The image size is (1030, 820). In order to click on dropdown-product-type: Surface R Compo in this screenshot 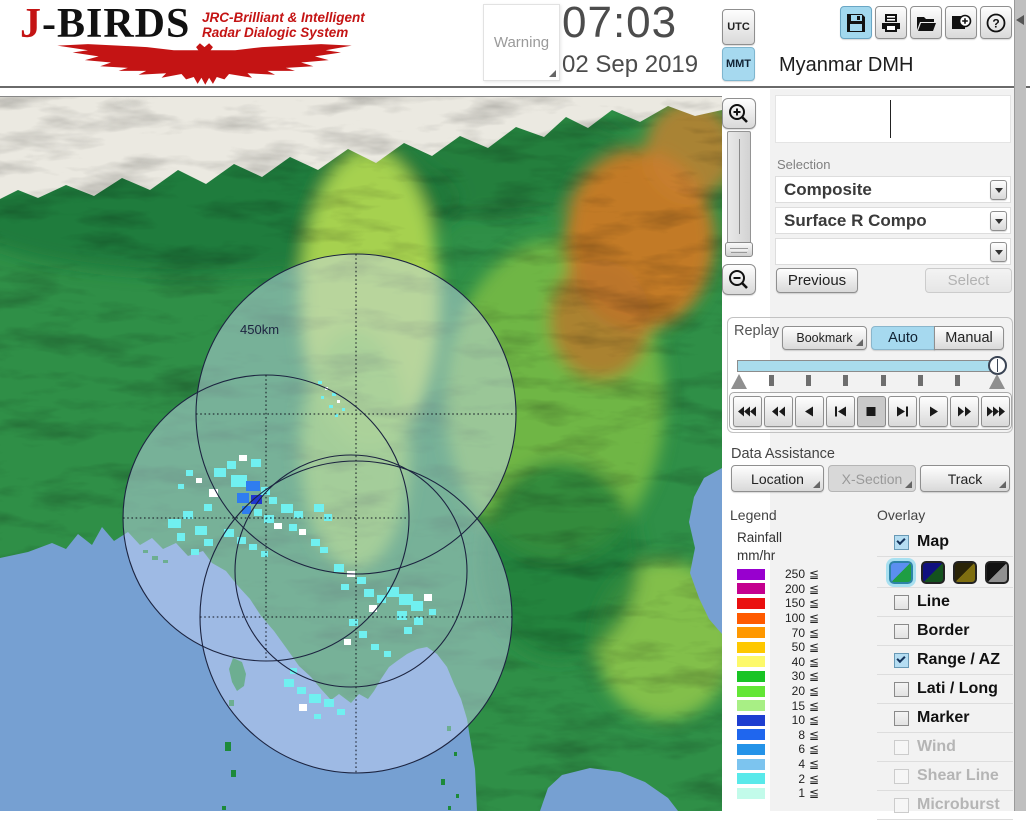, I will do `click(893, 220)`.